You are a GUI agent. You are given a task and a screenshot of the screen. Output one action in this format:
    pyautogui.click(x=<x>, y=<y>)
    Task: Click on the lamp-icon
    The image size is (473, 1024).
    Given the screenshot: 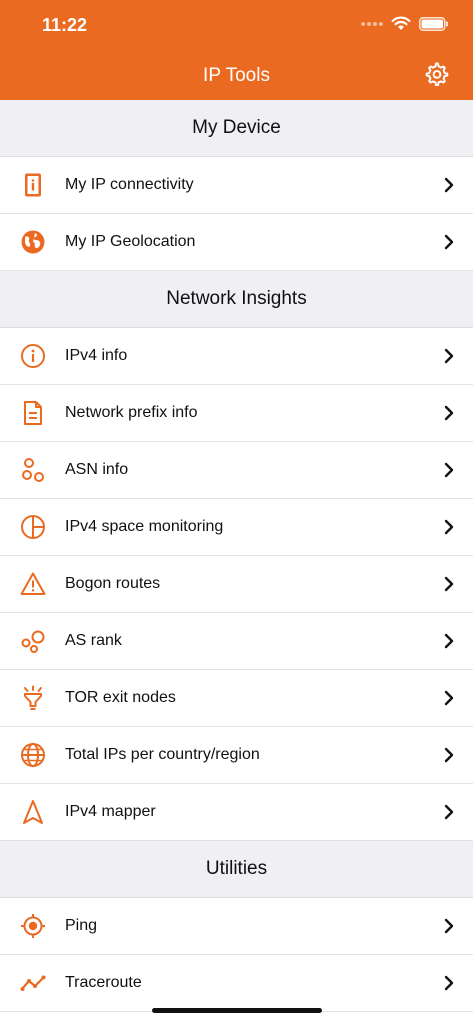 What is the action you would take?
    pyautogui.click(x=33, y=698)
    